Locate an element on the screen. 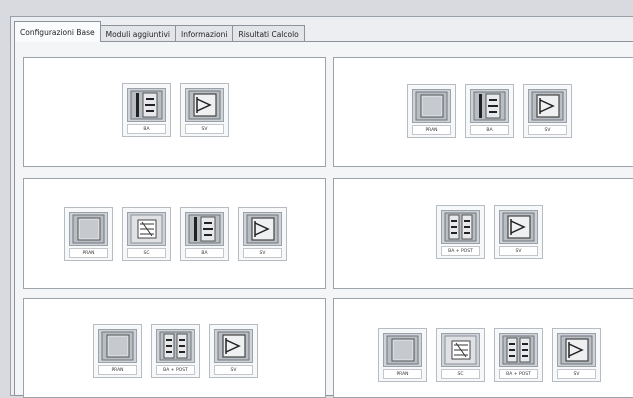  configuration-group: PRAN BA + POST SV is located at coordinates (174, 348).